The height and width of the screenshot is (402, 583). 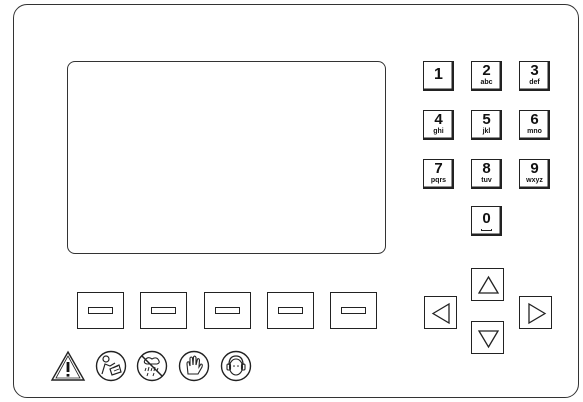 I want to click on wear-gloves-icon, so click(x=194, y=366).